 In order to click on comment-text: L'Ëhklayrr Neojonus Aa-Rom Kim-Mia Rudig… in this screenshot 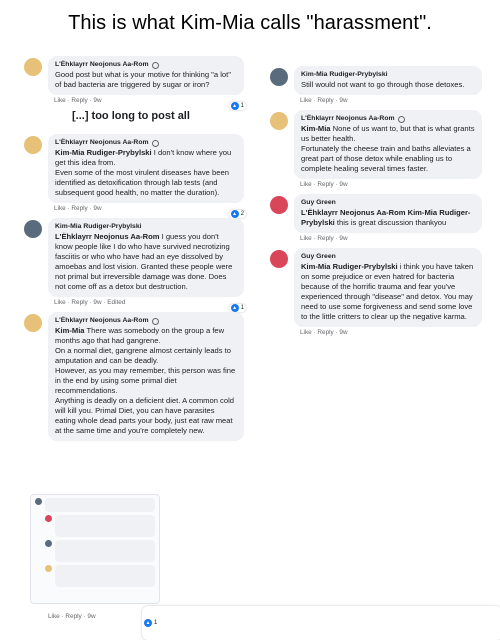, I will do `click(386, 217)`.